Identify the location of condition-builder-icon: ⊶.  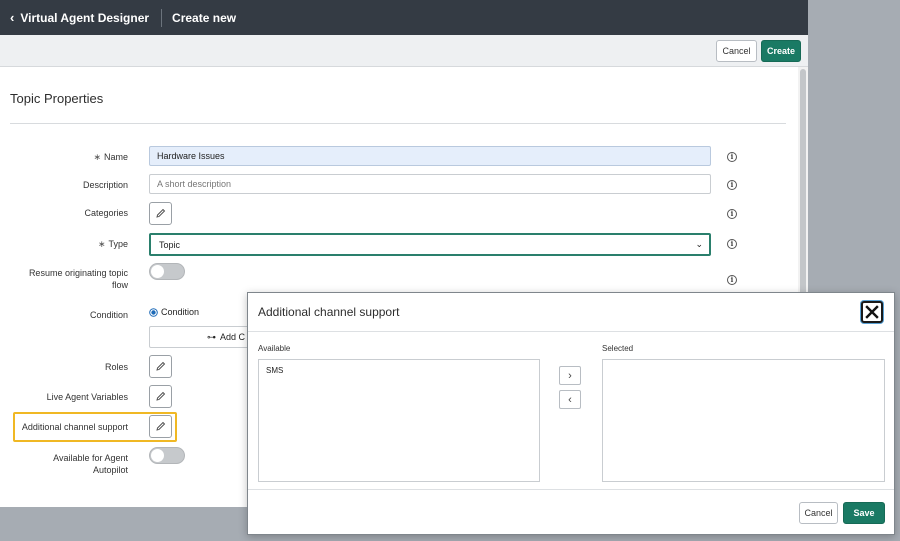
(211, 336).